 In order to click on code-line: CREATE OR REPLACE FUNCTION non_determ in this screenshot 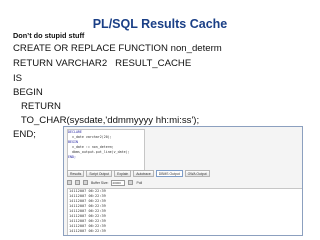, I will do `click(117, 48)`.